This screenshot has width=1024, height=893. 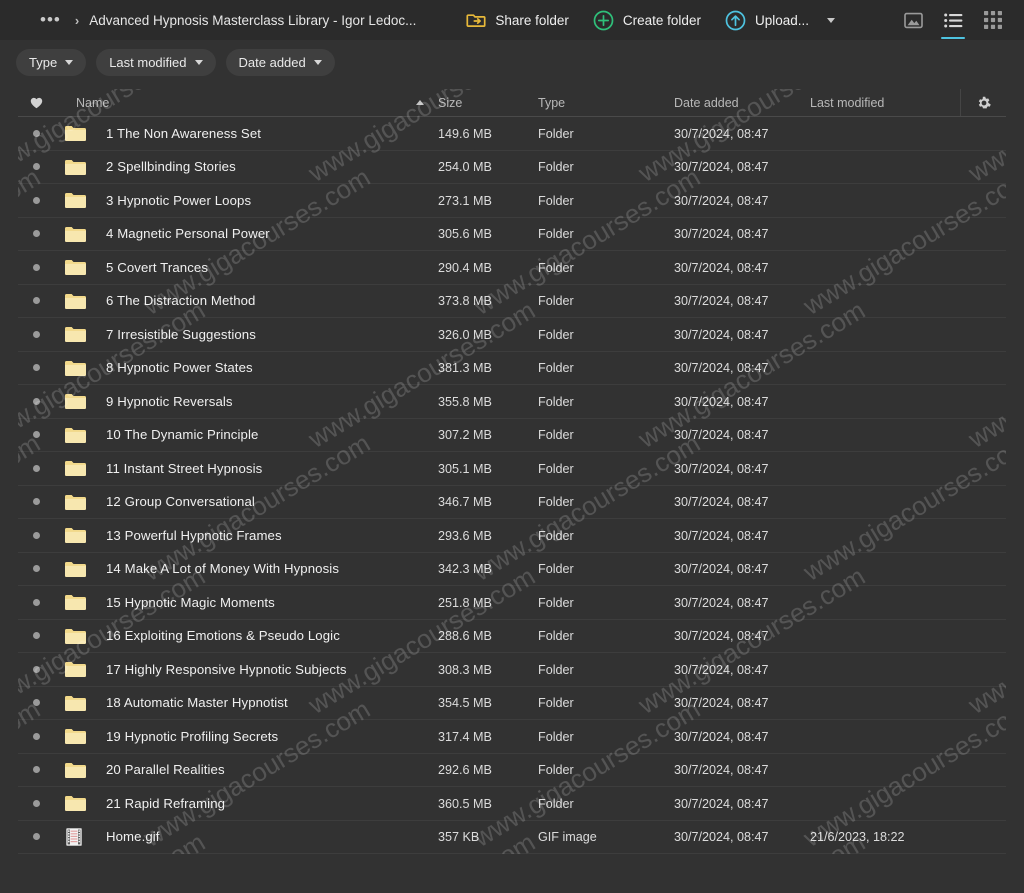 I want to click on last-modified-column-header: Last modified, so click(x=885, y=103).